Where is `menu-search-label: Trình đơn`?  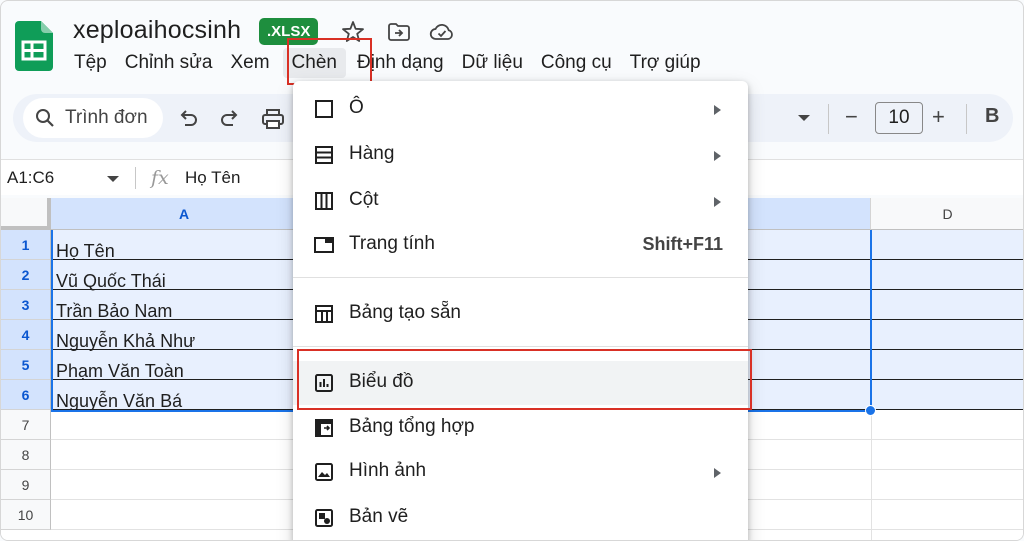
menu-search-label: Trình đơn is located at coordinates (106, 117).